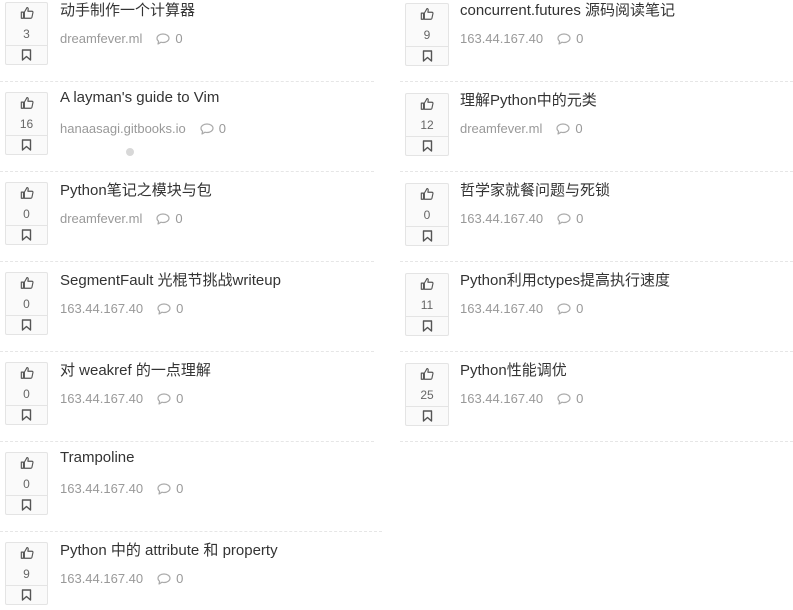  Describe the element at coordinates (123, 128) in the screenshot. I see `article-domain: hanaasagi.gitbooks.io` at that location.